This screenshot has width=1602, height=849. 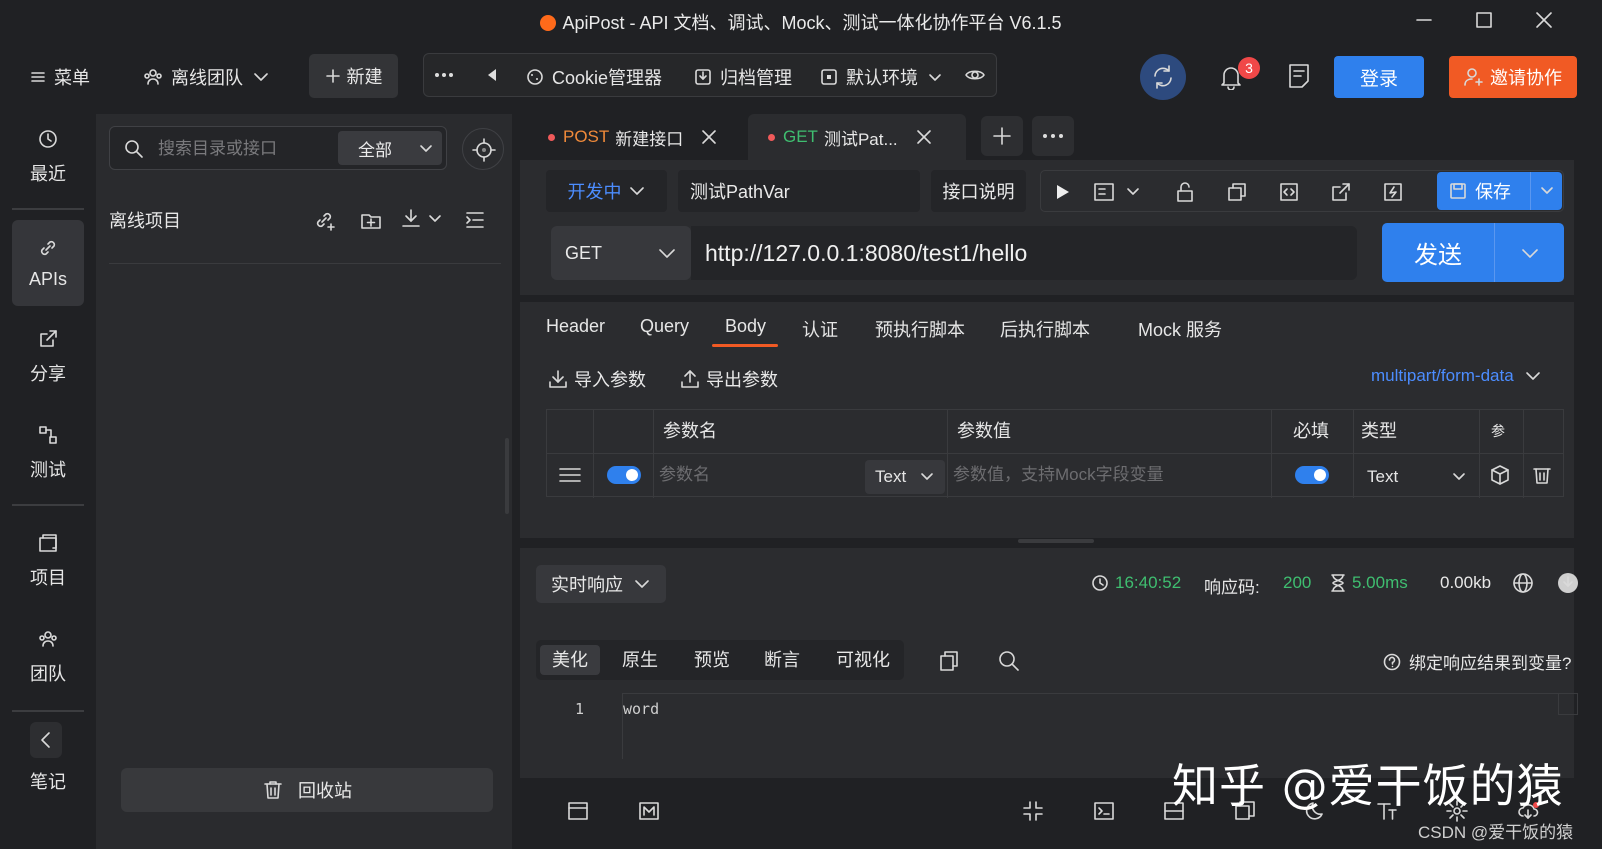 I want to click on content-type-select: multipart/form-data, so click(x=1456, y=376).